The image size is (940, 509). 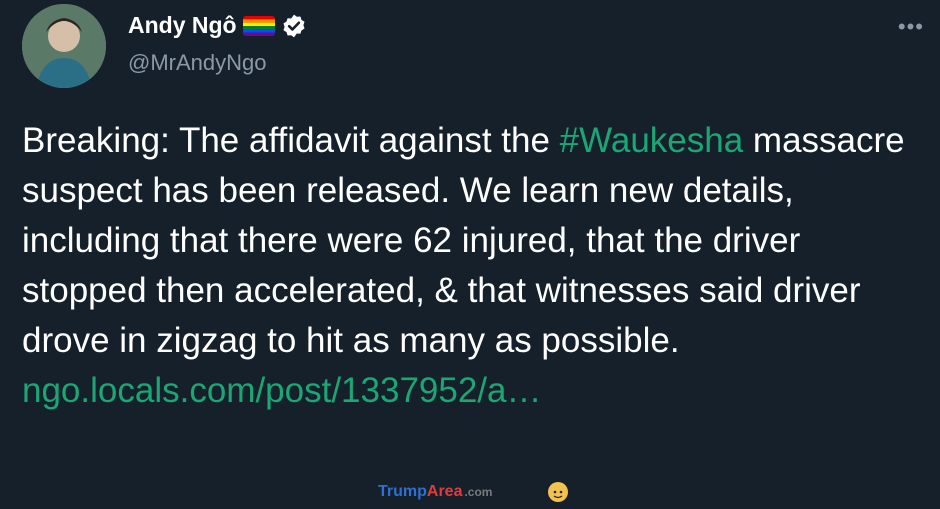 I want to click on watermark-part3: .com, so click(x=478, y=492).